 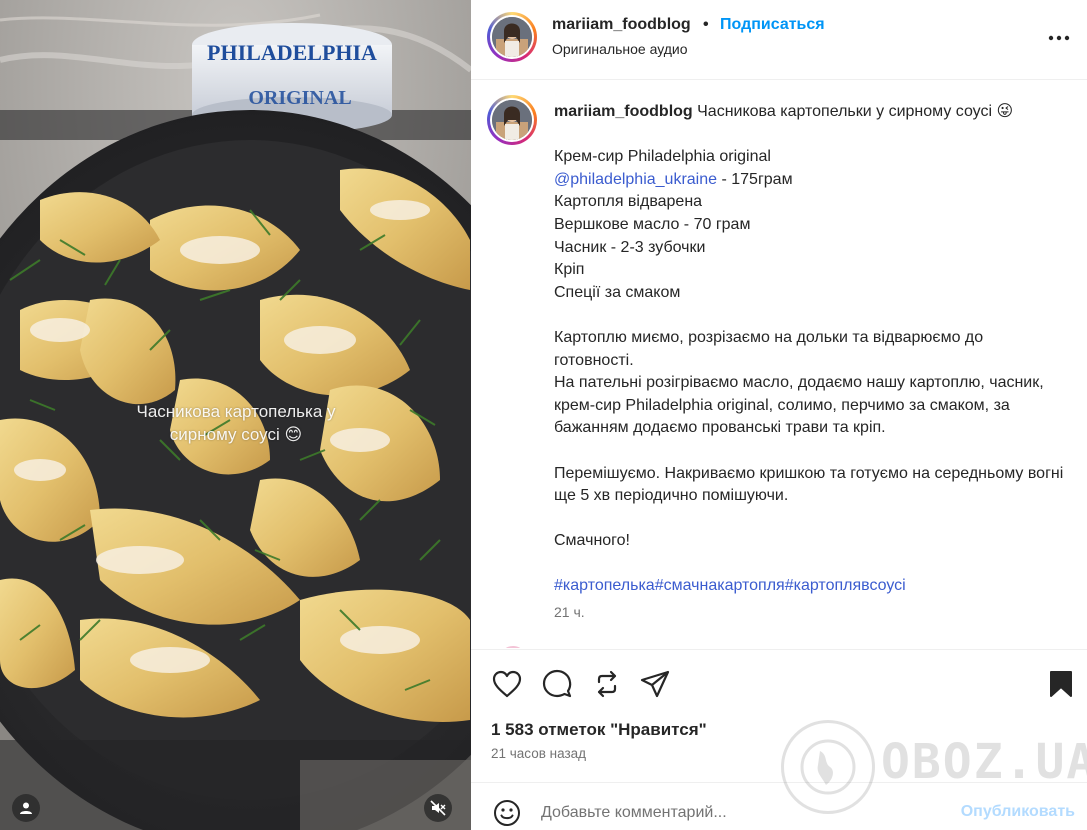 I want to click on mute-toggle-button, so click(x=438, y=808).